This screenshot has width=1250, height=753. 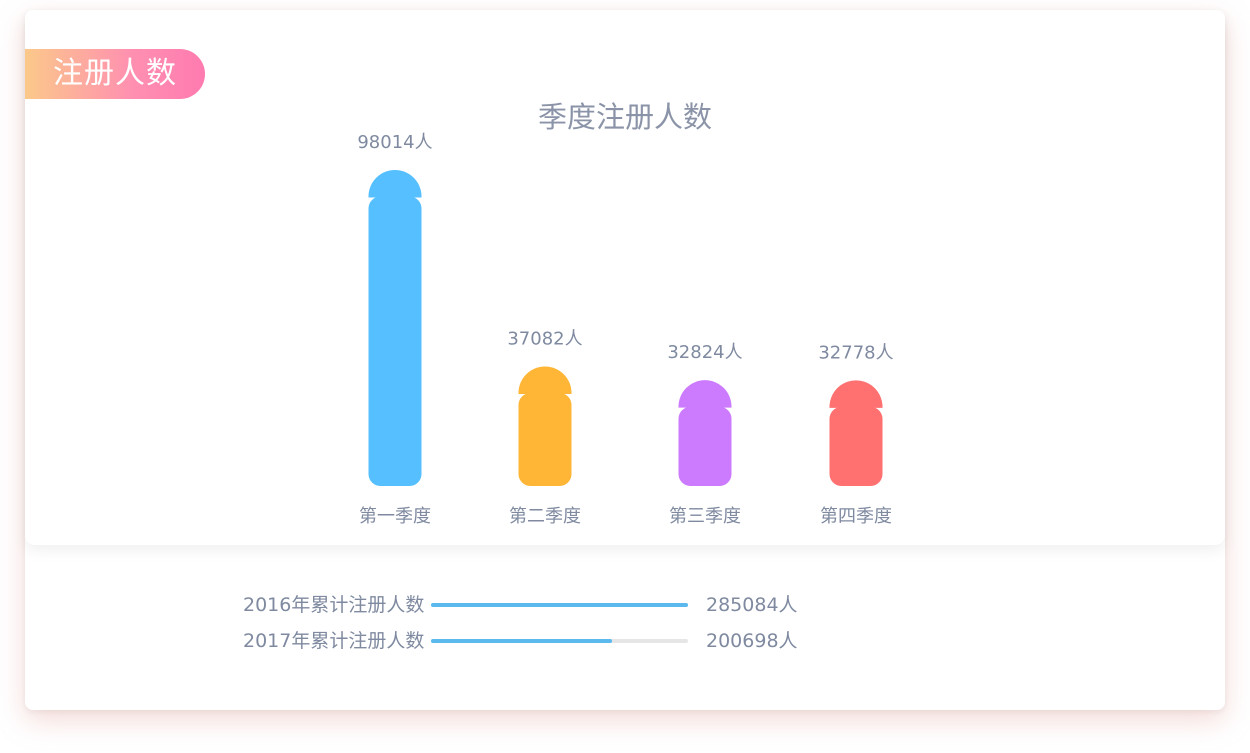 I want to click on summary-value: 200698人, so click(x=752, y=641).